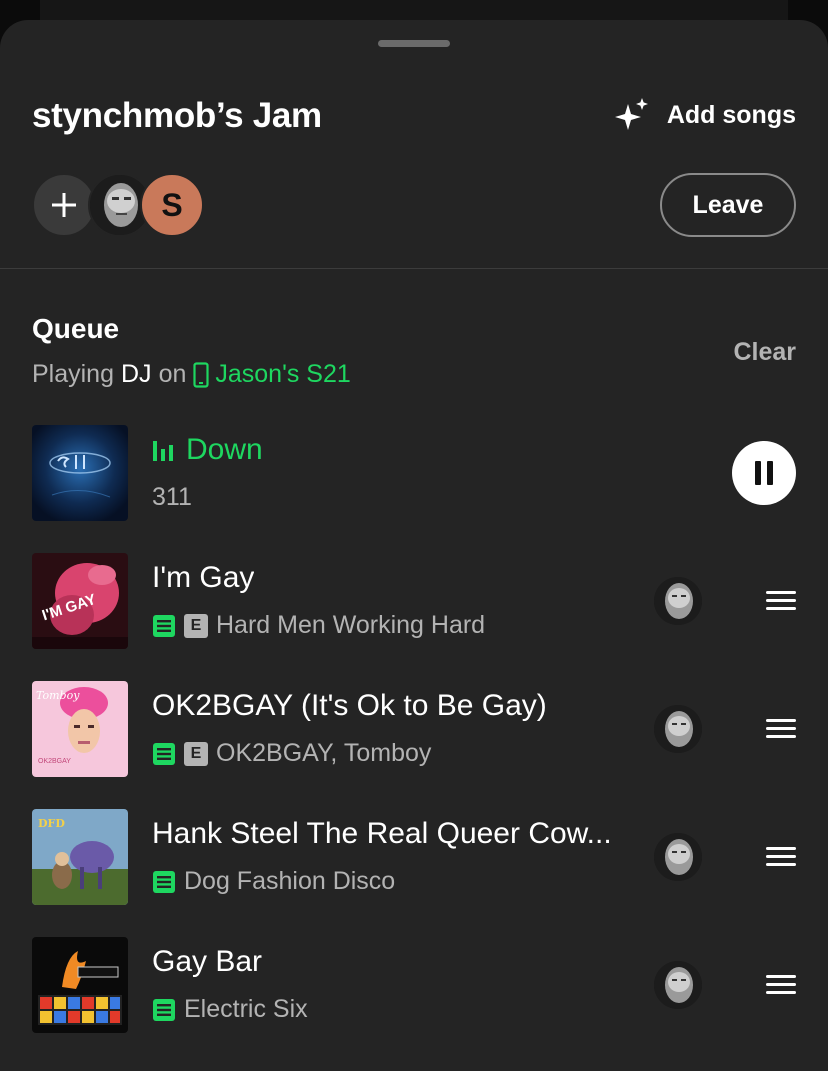 Image resolution: width=828 pixels, height=1071 pixels. What do you see at coordinates (728, 205) in the screenshot?
I see `leave-button: Leave` at bounding box center [728, 205].